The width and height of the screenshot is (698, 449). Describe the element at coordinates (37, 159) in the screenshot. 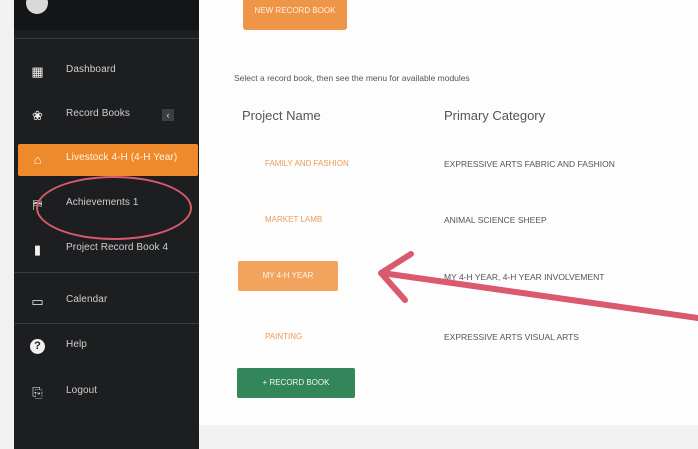

I see `home-icon: ⌂` at that location.